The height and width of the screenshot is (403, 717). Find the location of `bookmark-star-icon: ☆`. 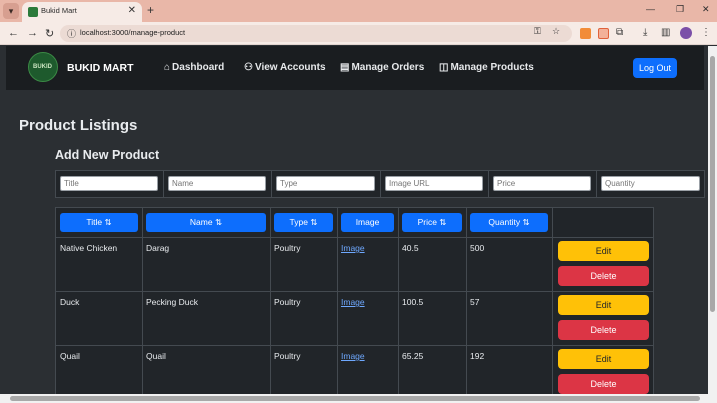

bookmark-star-icon: ☆ is located at coordinates (556, 31).